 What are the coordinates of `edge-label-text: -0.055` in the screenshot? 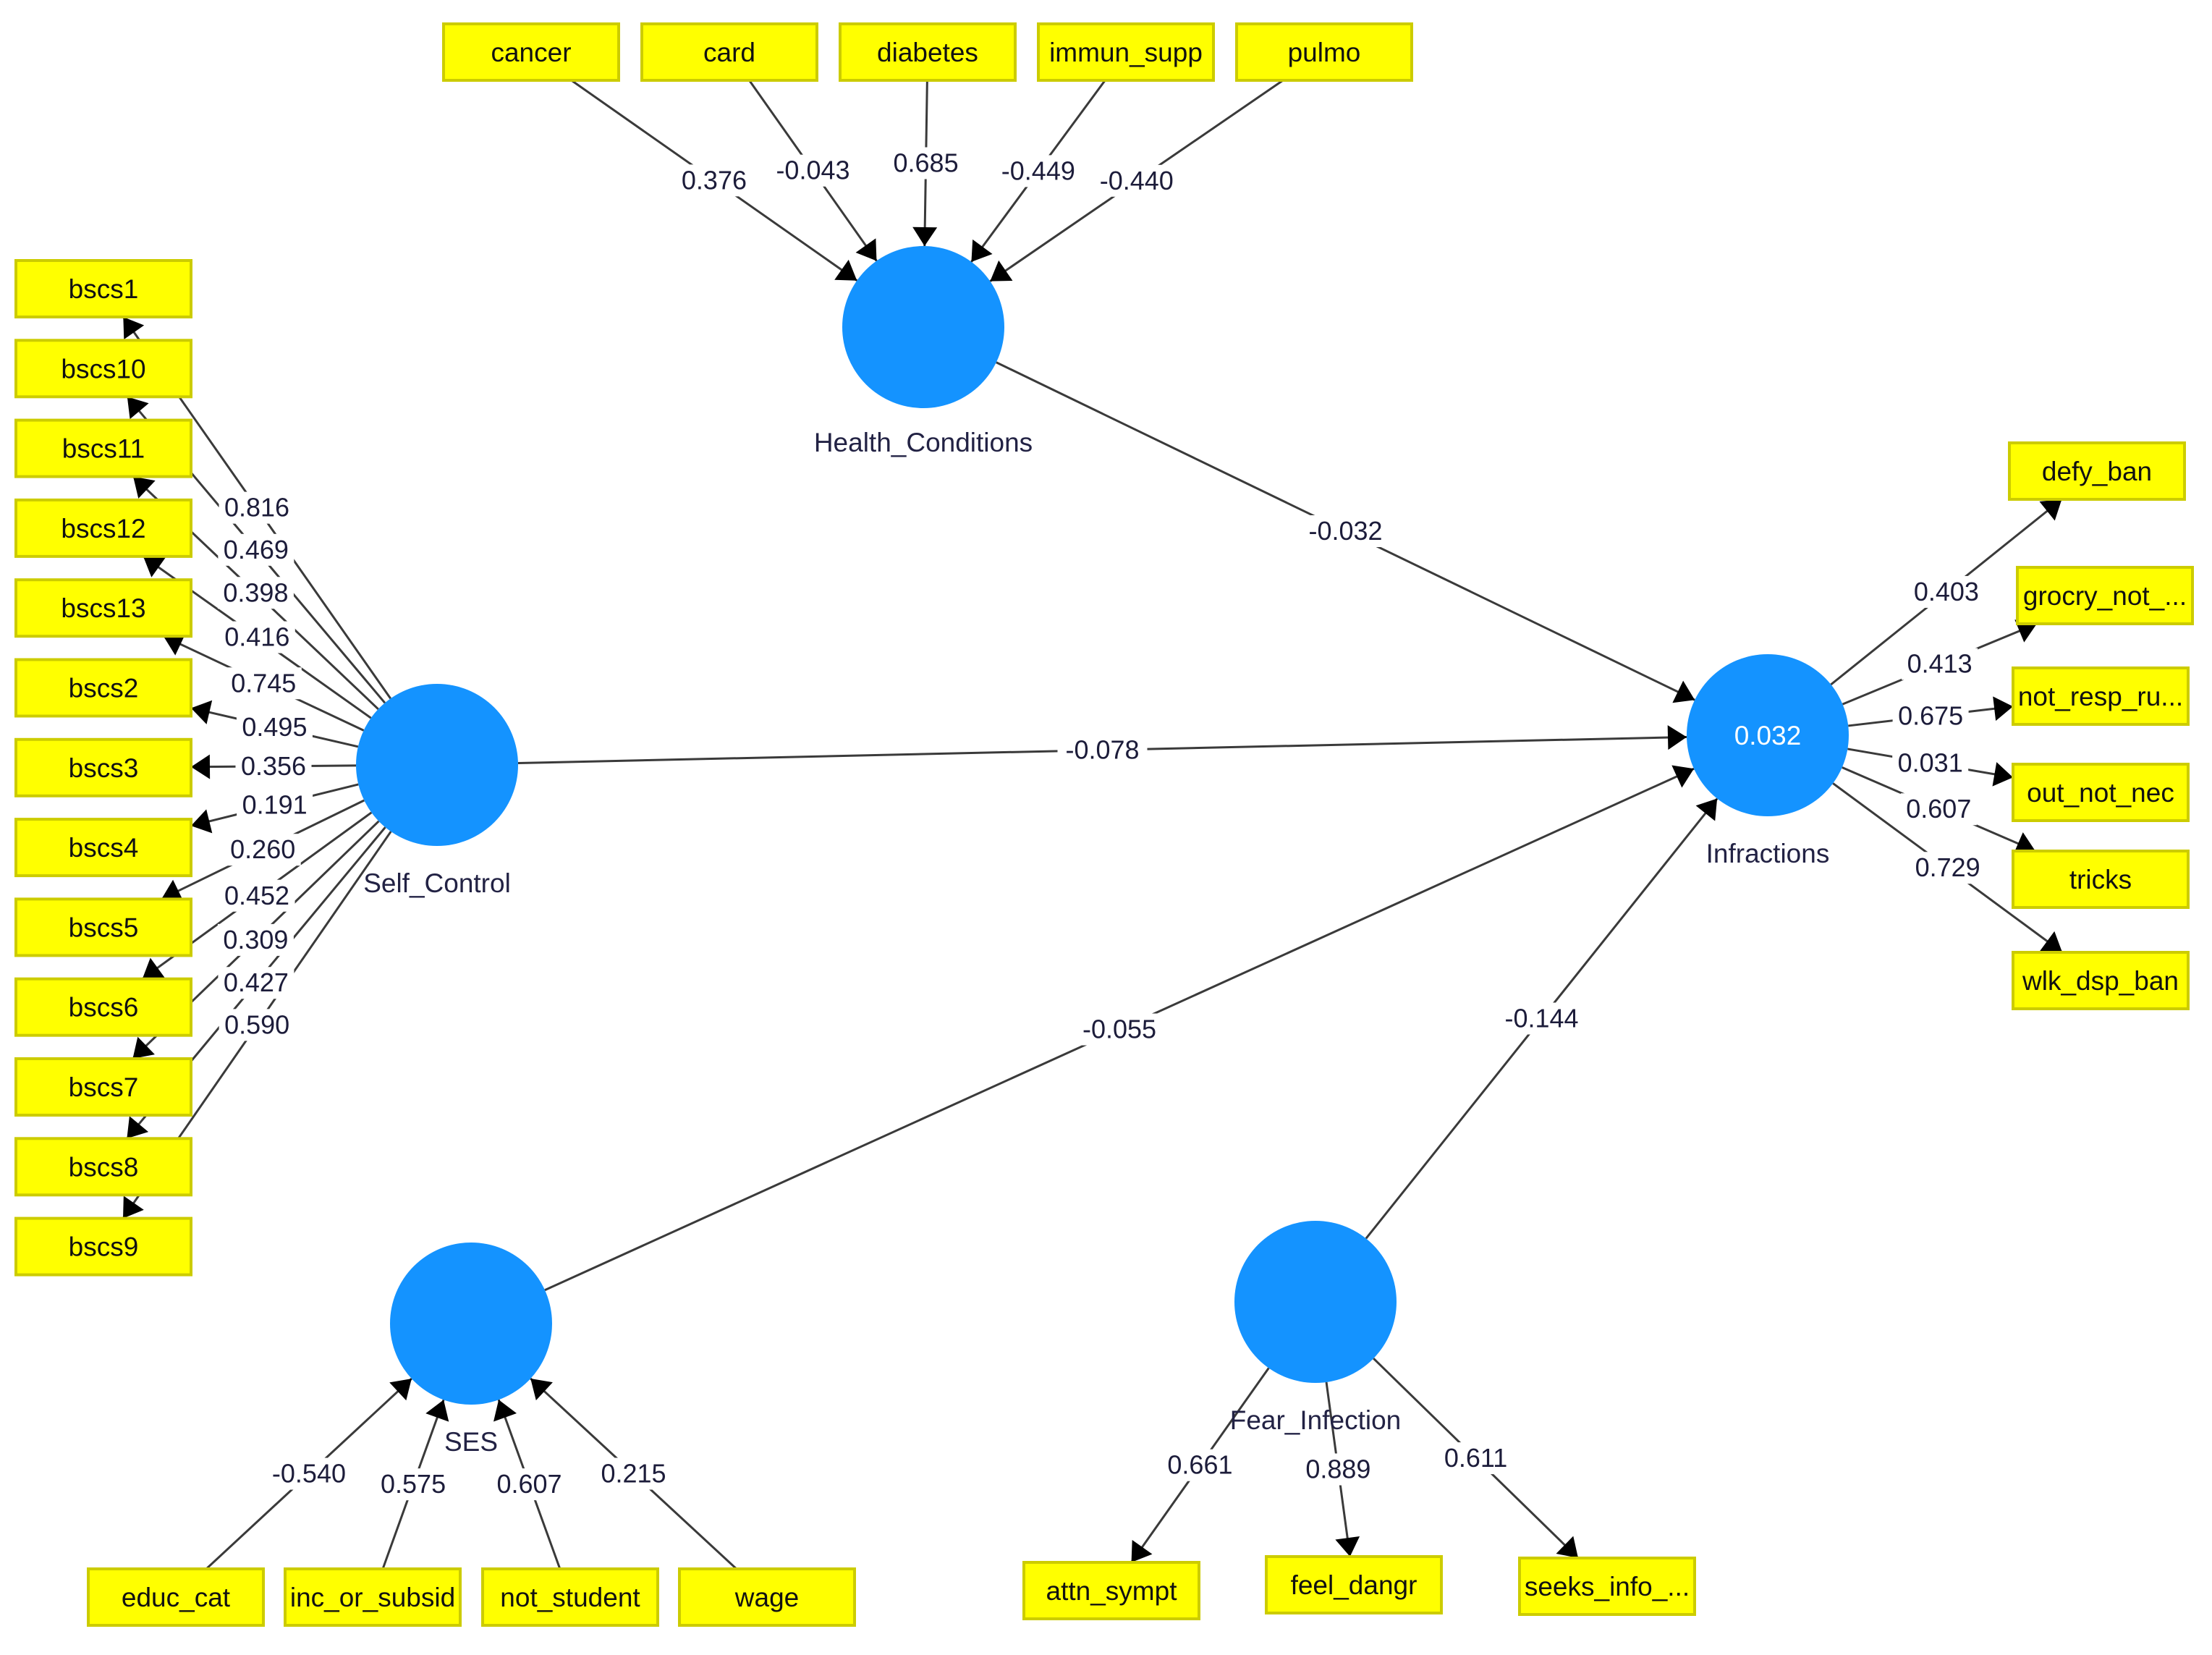 It's located at (1119, 1029).